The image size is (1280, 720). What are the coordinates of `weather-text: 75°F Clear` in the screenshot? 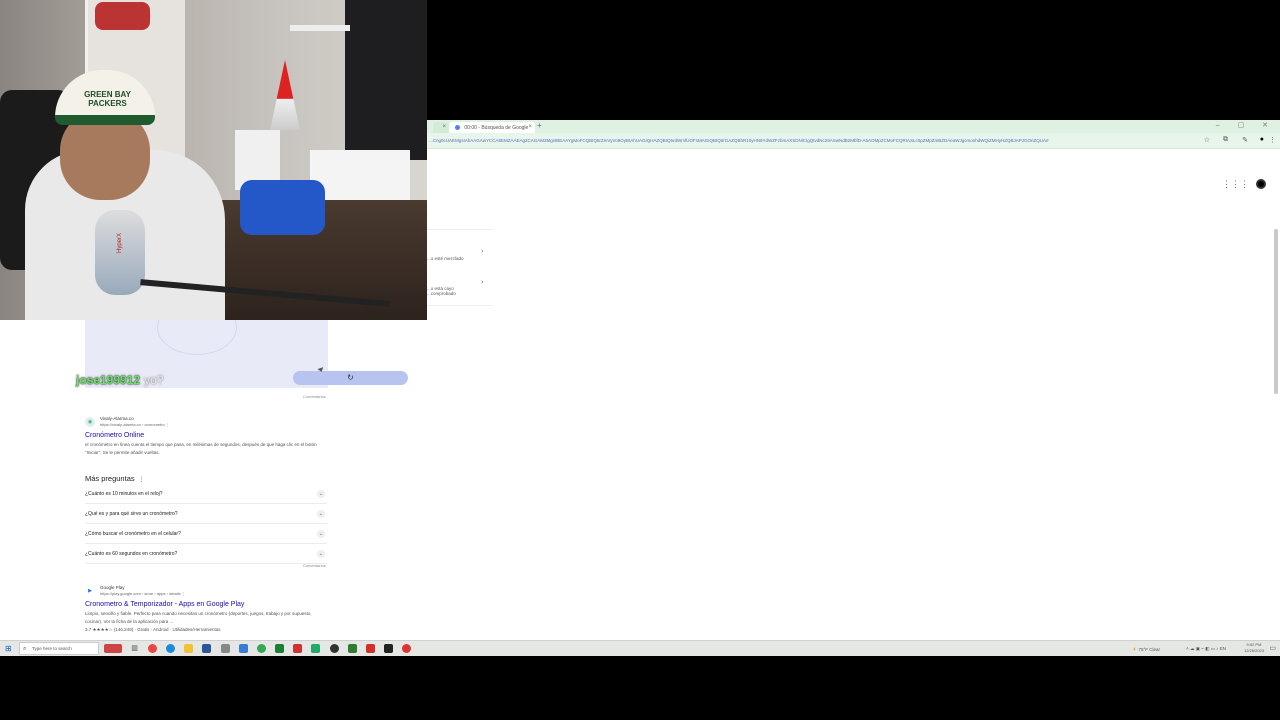 It's located at (1149, 649).